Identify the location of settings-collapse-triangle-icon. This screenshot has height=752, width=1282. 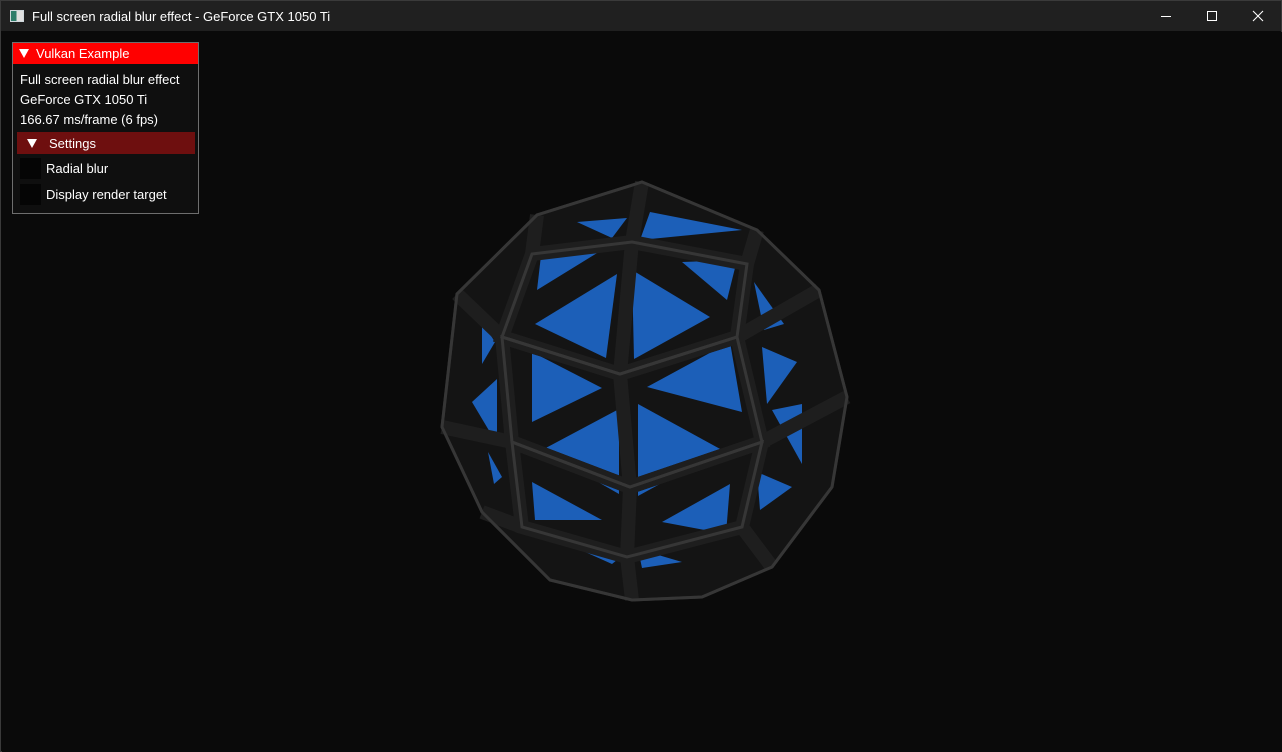
(32, 143).